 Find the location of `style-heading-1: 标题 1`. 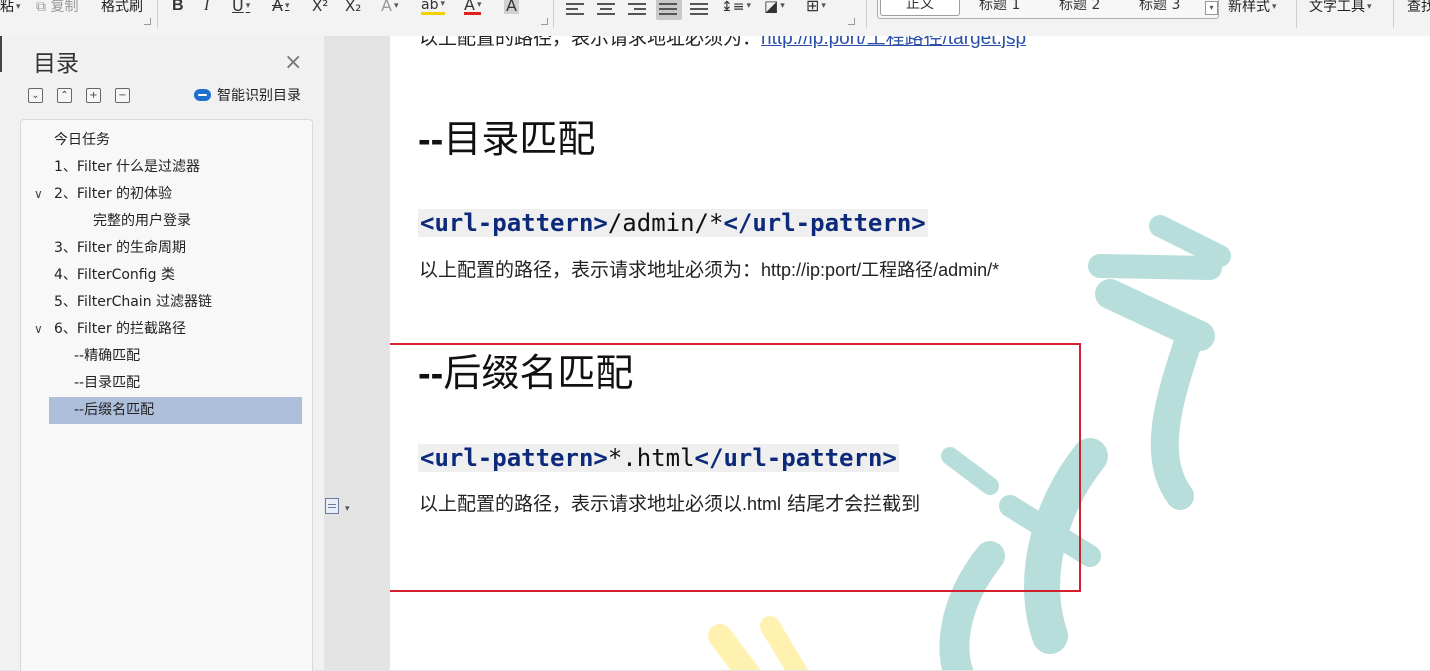

style-heading-1: 标题 1 is located at coordinates (999, 6).